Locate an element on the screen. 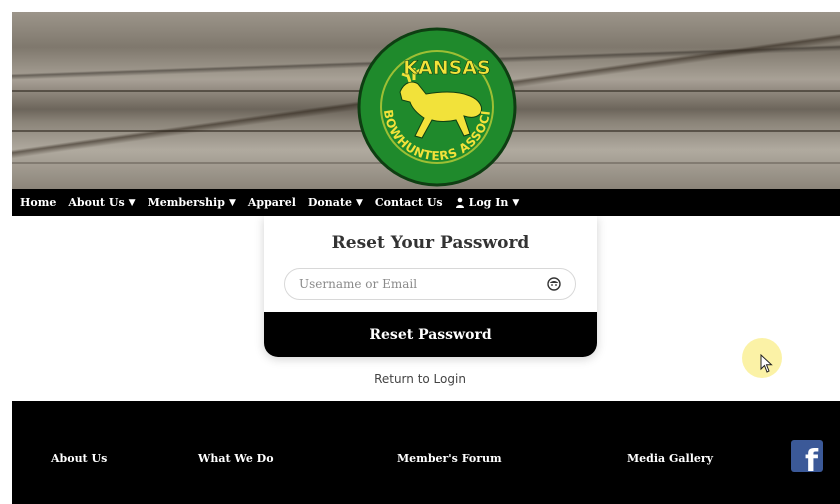 This screenshot has height=504, width=840. reset-password-title: Reset Your Password is located at coordinates (430, 243).